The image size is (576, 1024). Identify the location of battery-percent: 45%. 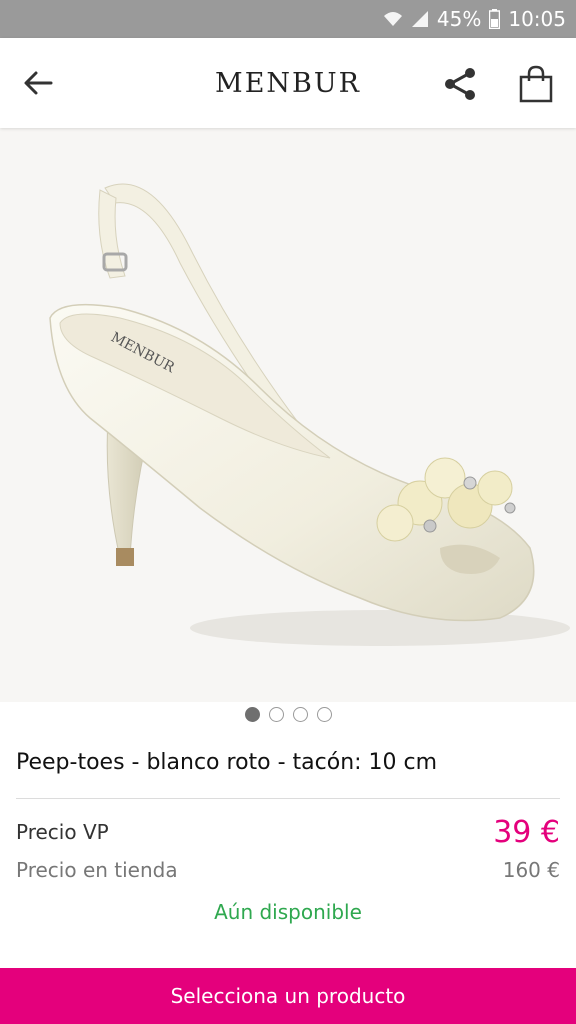
(459, 19).